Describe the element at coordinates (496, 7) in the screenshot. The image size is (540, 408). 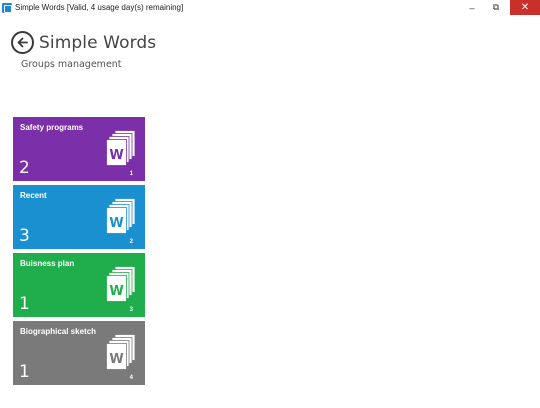
I see `restore-button: ⧉` at that location.